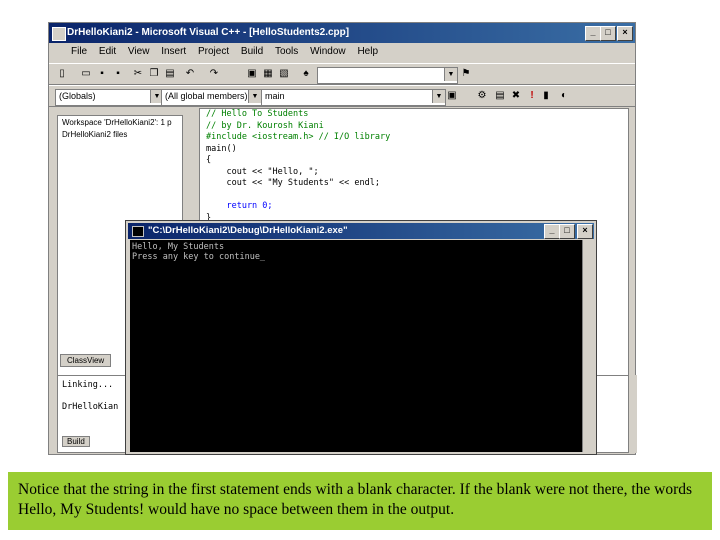 This screenshot has width=720, height=540. Describe the element at coordinates (252, 74) in the screenshot. I see `workspace-icon: ▣` at that location.